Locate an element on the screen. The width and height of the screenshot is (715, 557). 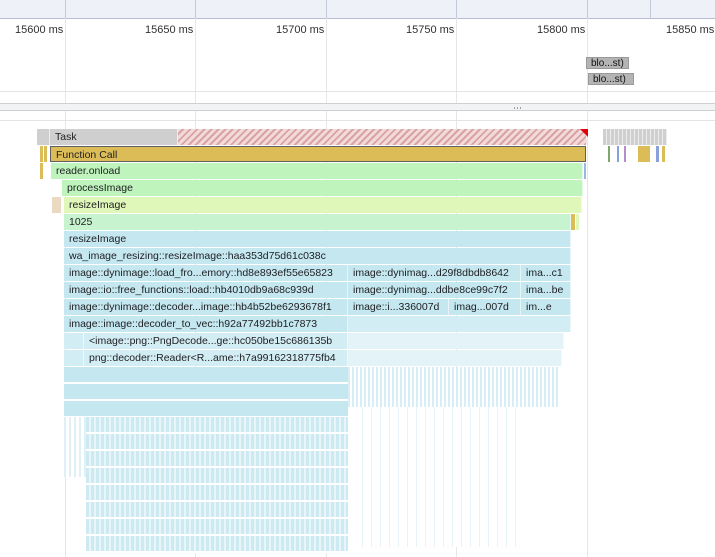
task-slice is located at coordinates (43, 137).